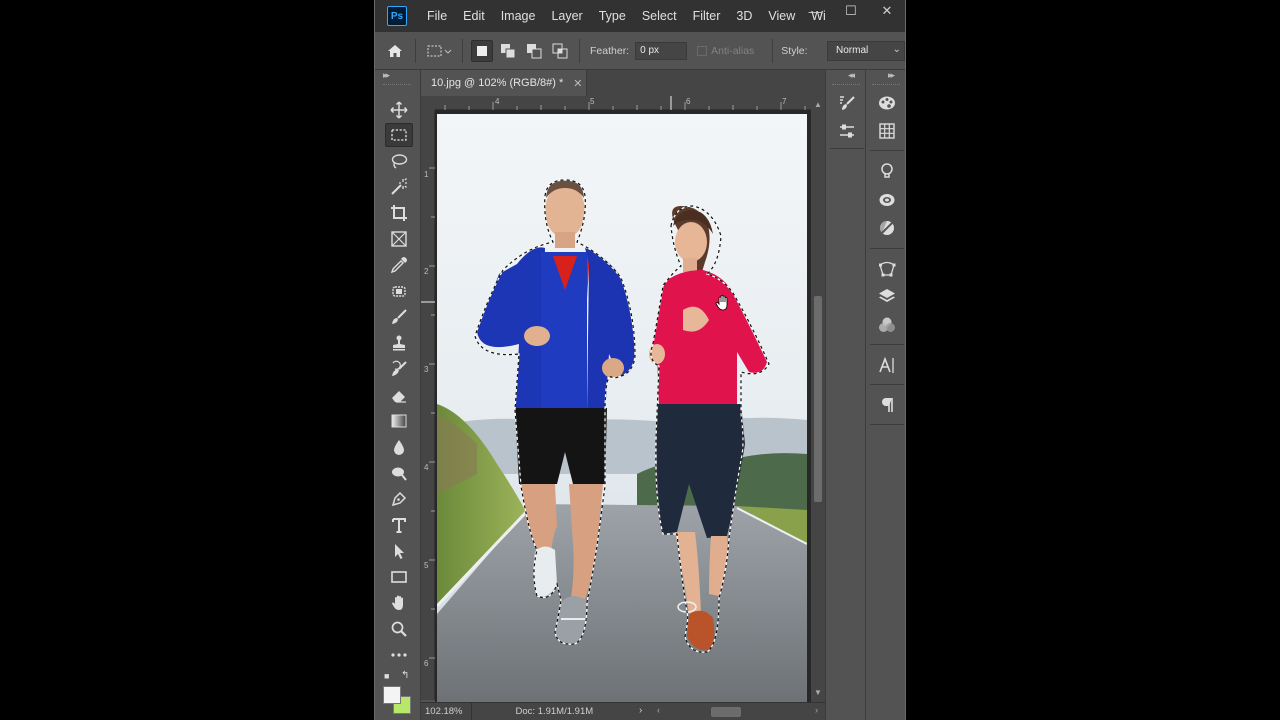  Describe the element at coordinates (744, 16) in the screenshot. I see `menu-3d: 3D` at that location.